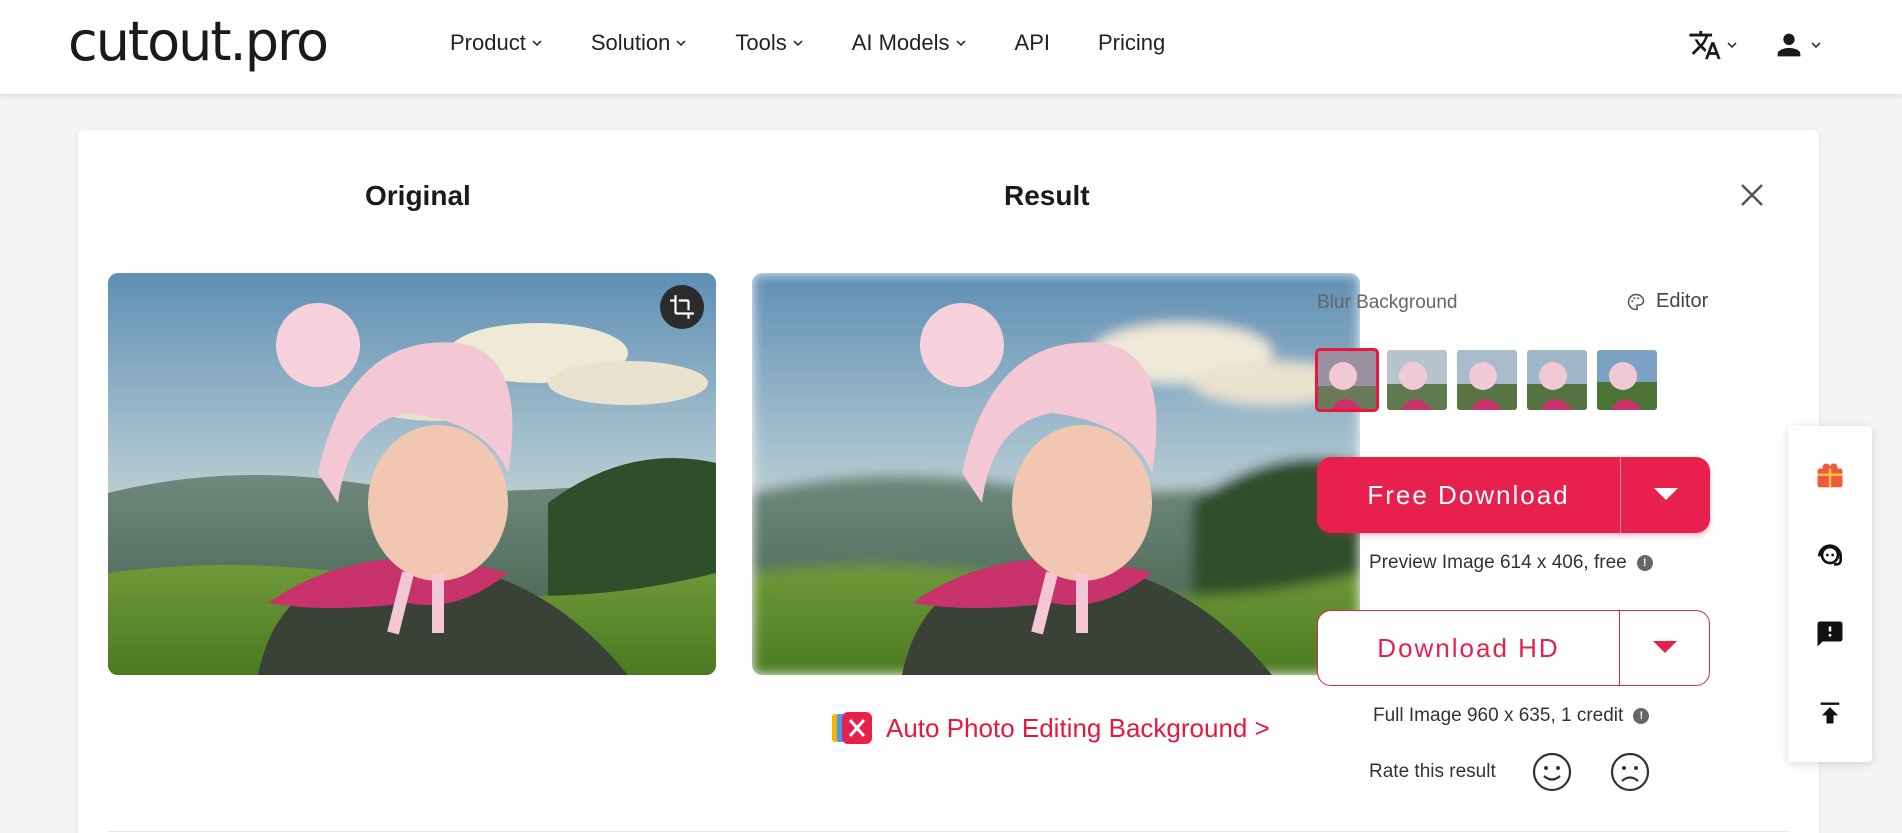  Describe the element at coordinates (488, 42) in the screenshot. I see `nav-product-label: Product` at that location.